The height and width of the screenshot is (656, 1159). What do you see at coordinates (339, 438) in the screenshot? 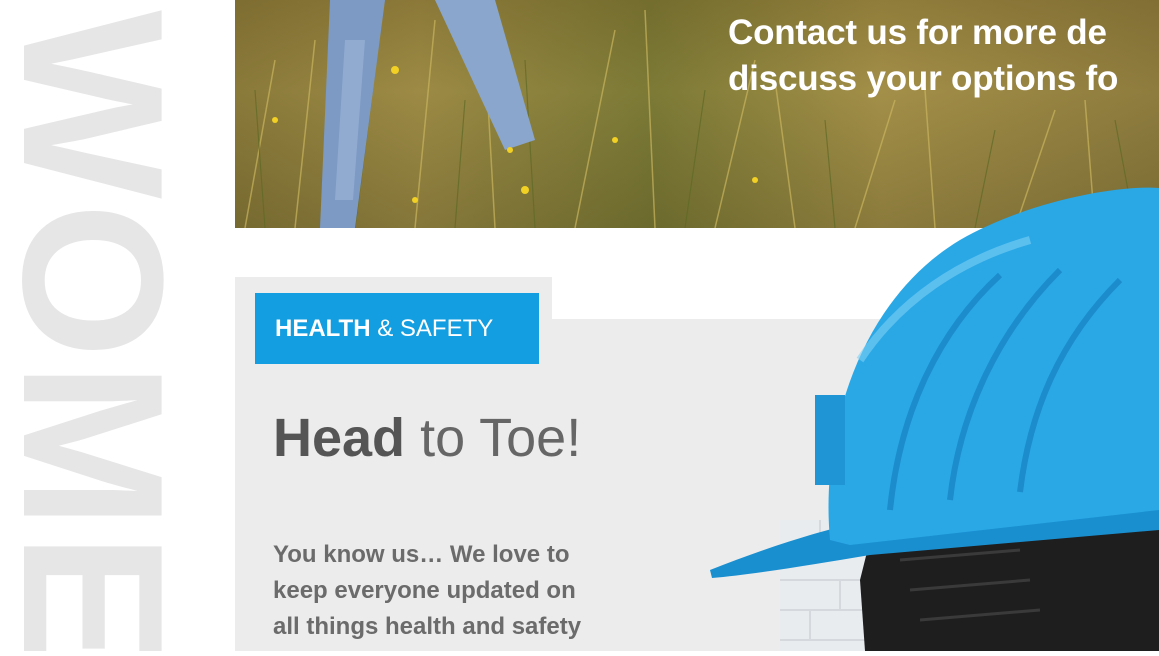
I see `headline-bold: Head` at bounding box center [339, 438].